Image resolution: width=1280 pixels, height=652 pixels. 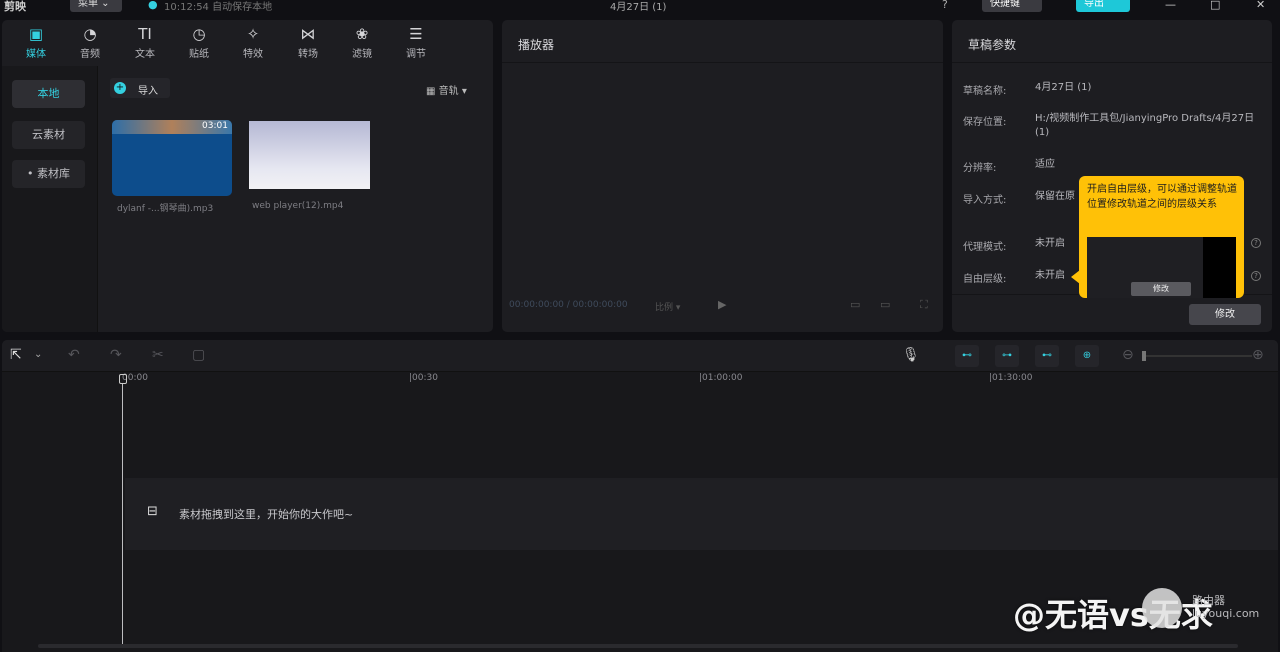 I want to click on text-icon: TI, so click(x=145, y=34).